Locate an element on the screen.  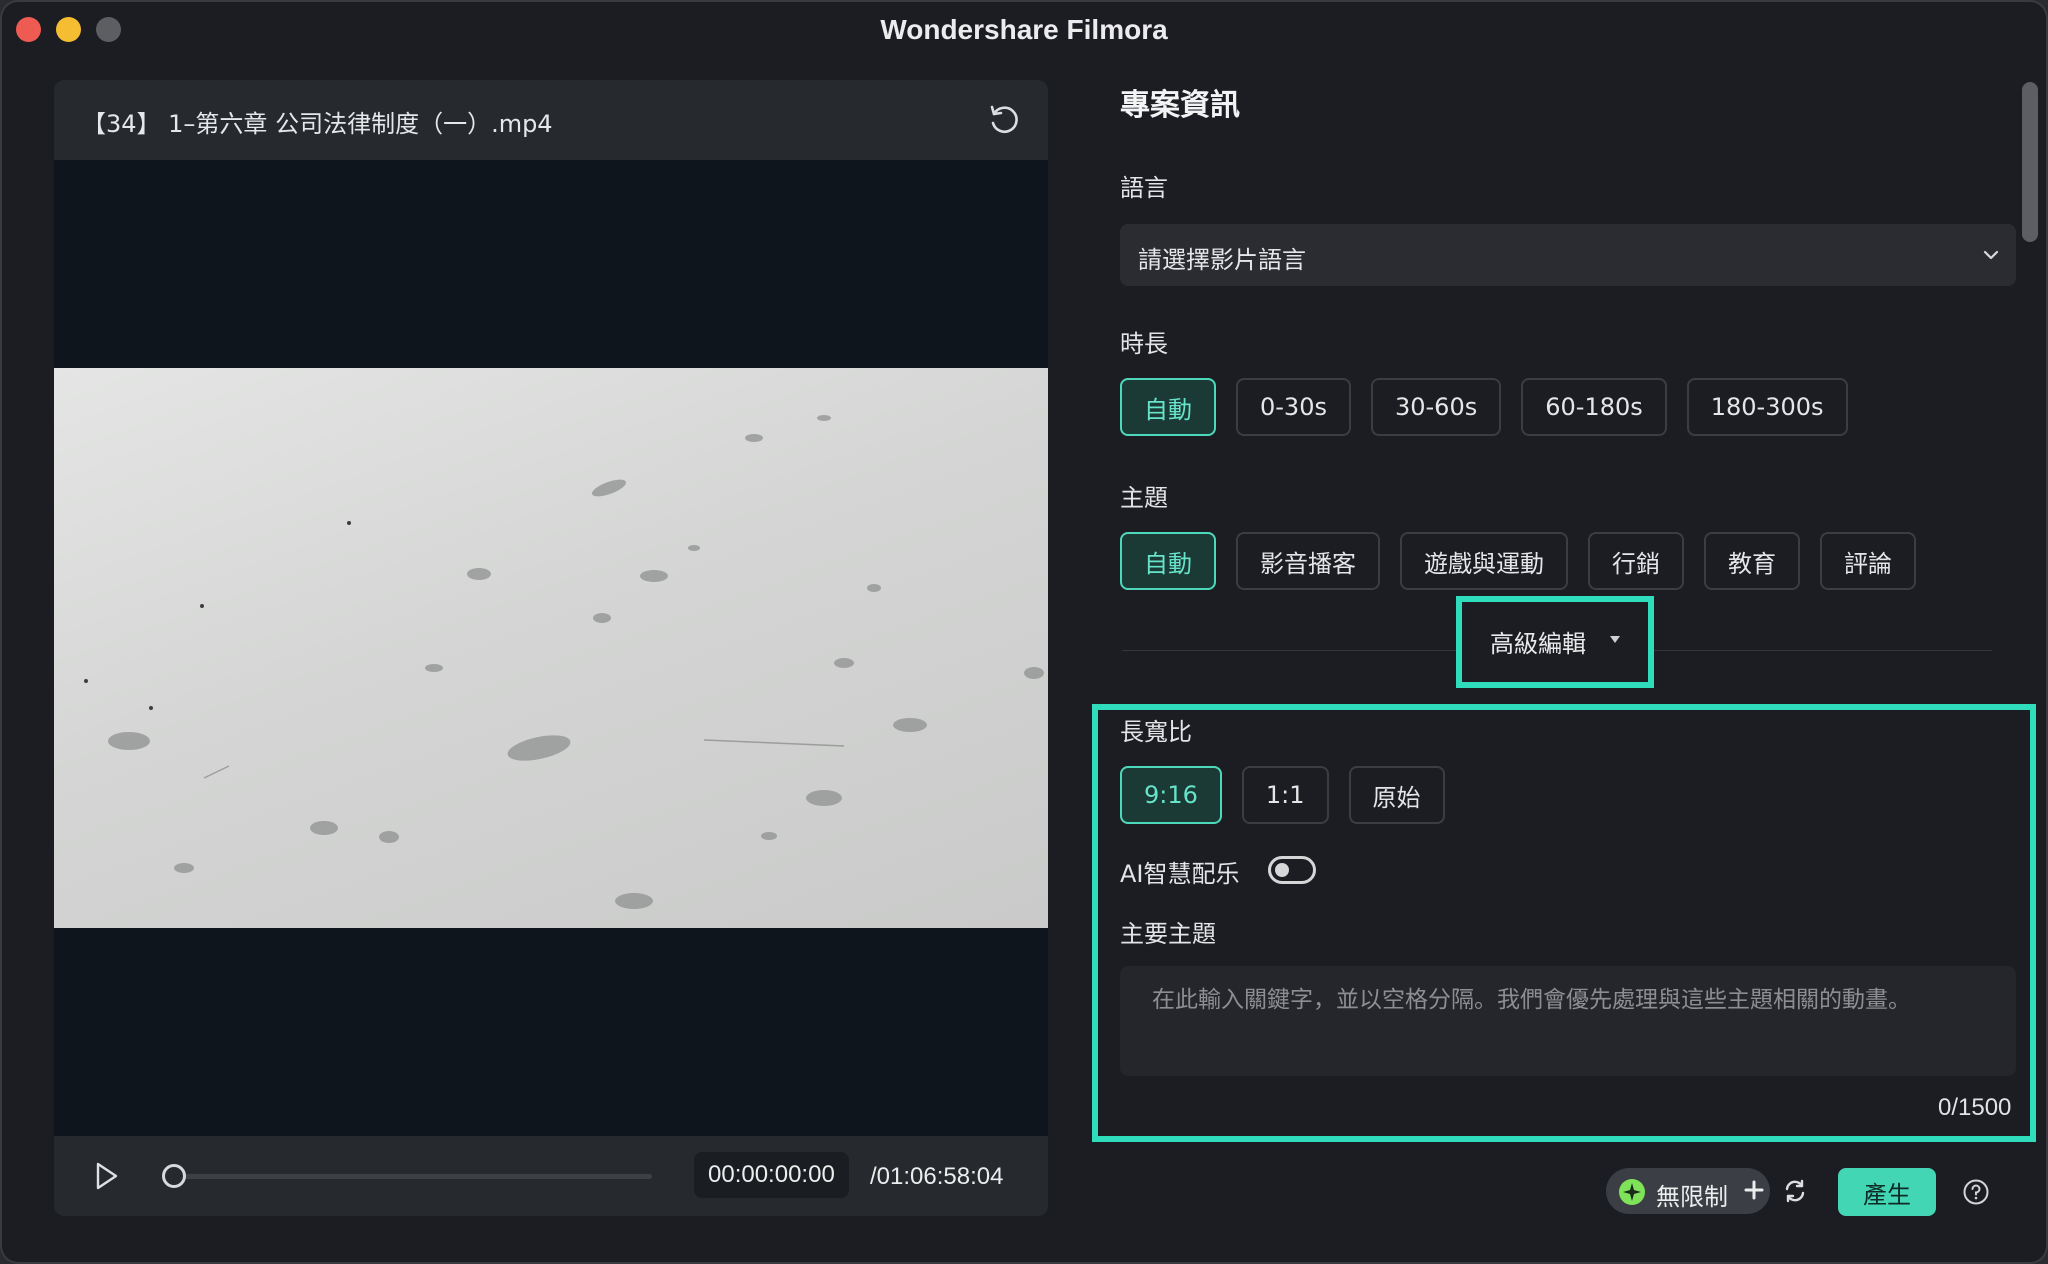
caret-down-icon is located at coordinates (1615, 639).